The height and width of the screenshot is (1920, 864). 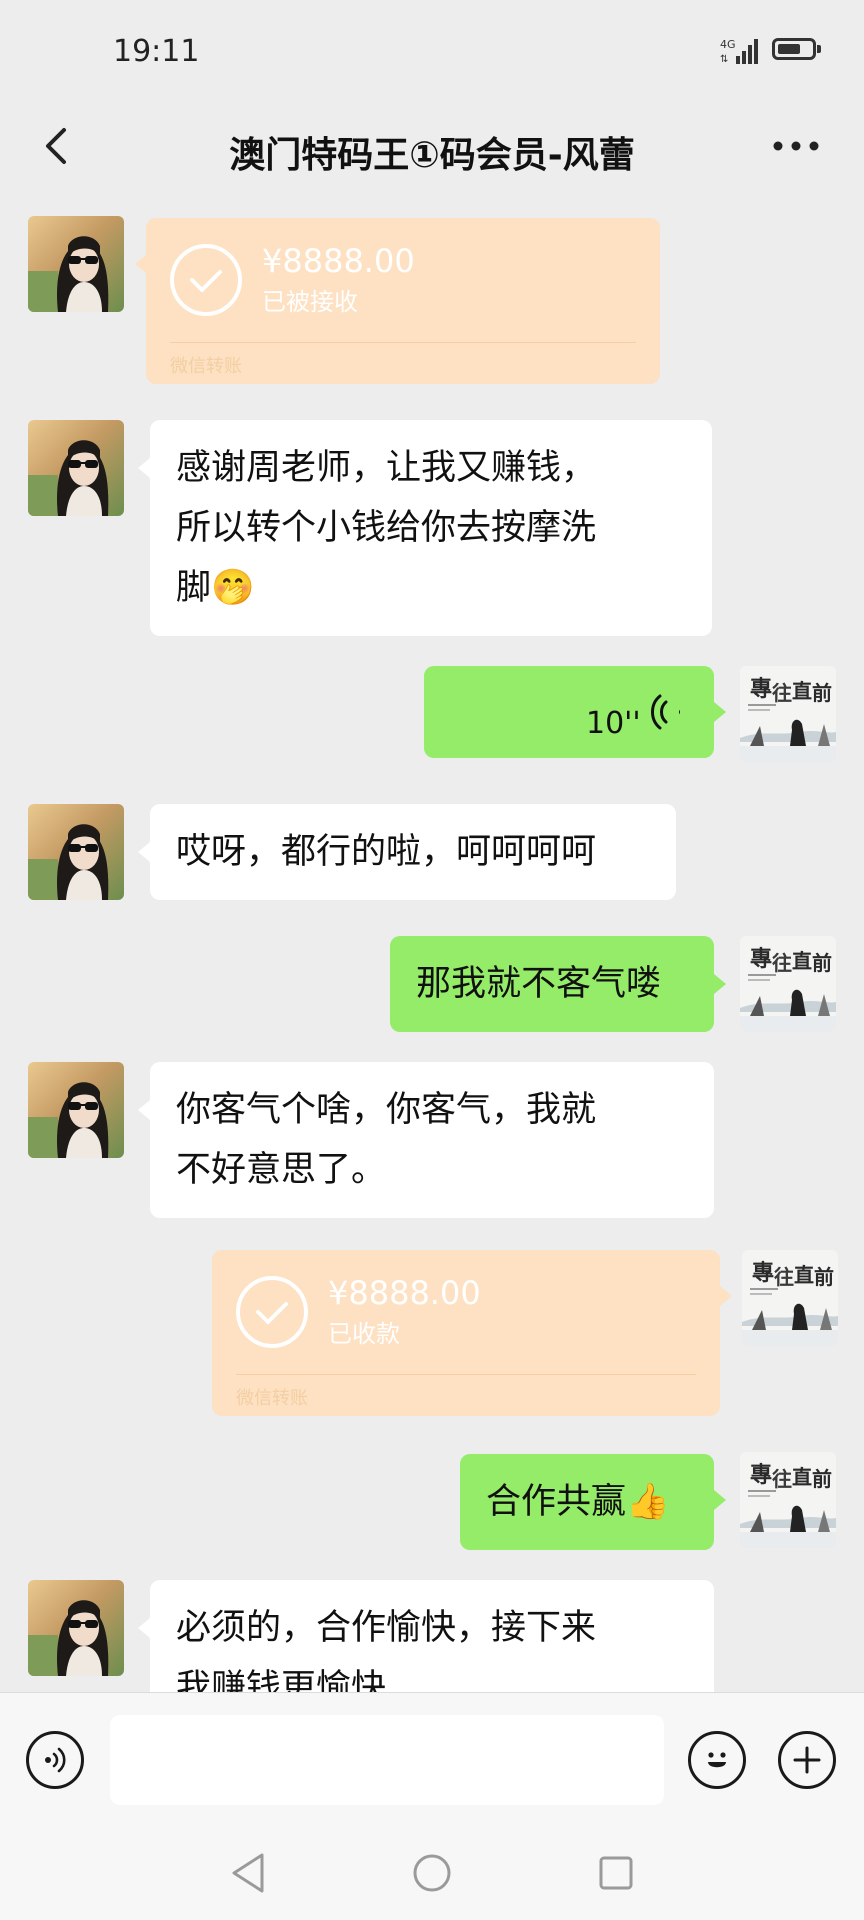 I want to click on circle-home-icon, so click(x=432, y=1873).